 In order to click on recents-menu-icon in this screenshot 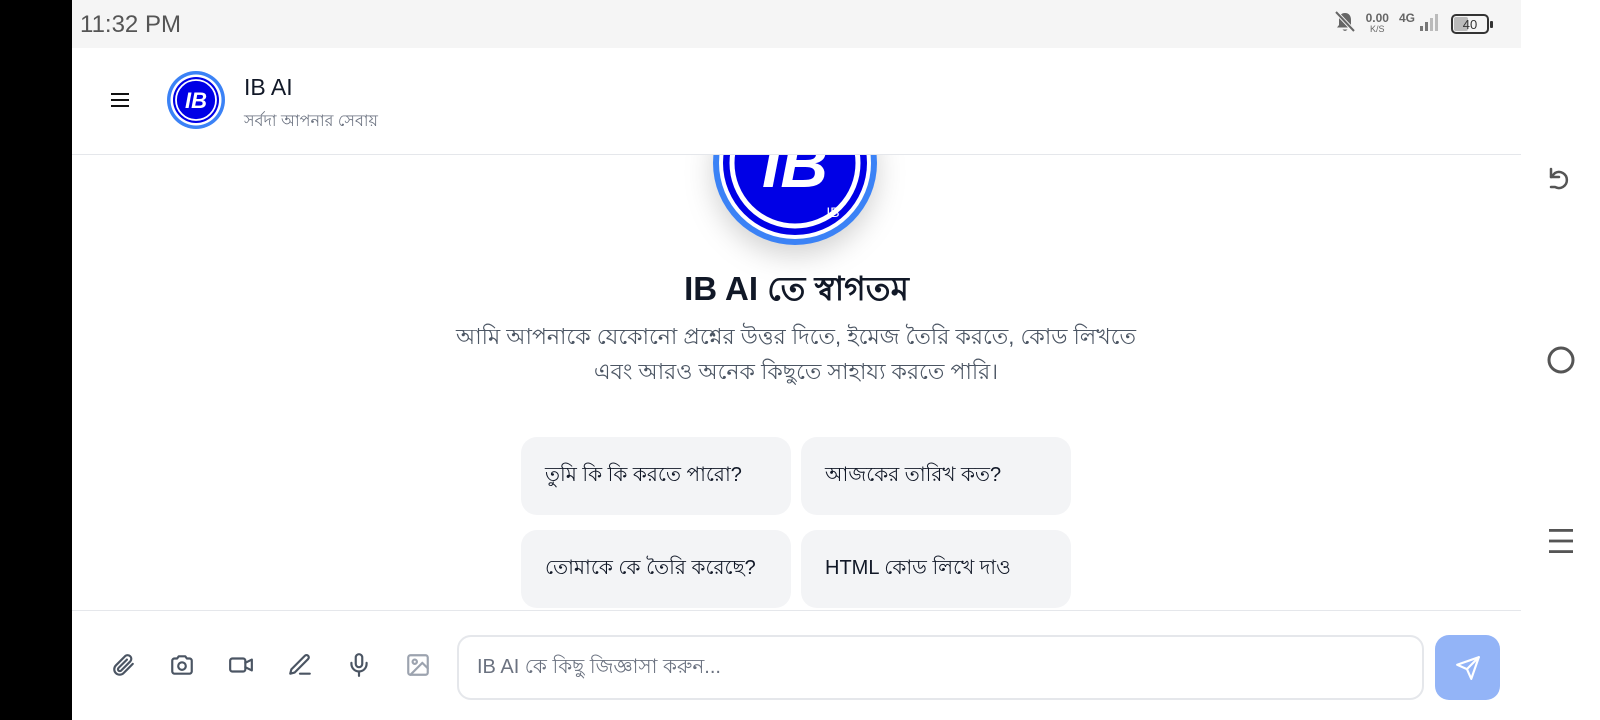, I will do `click(1561, 541)`.